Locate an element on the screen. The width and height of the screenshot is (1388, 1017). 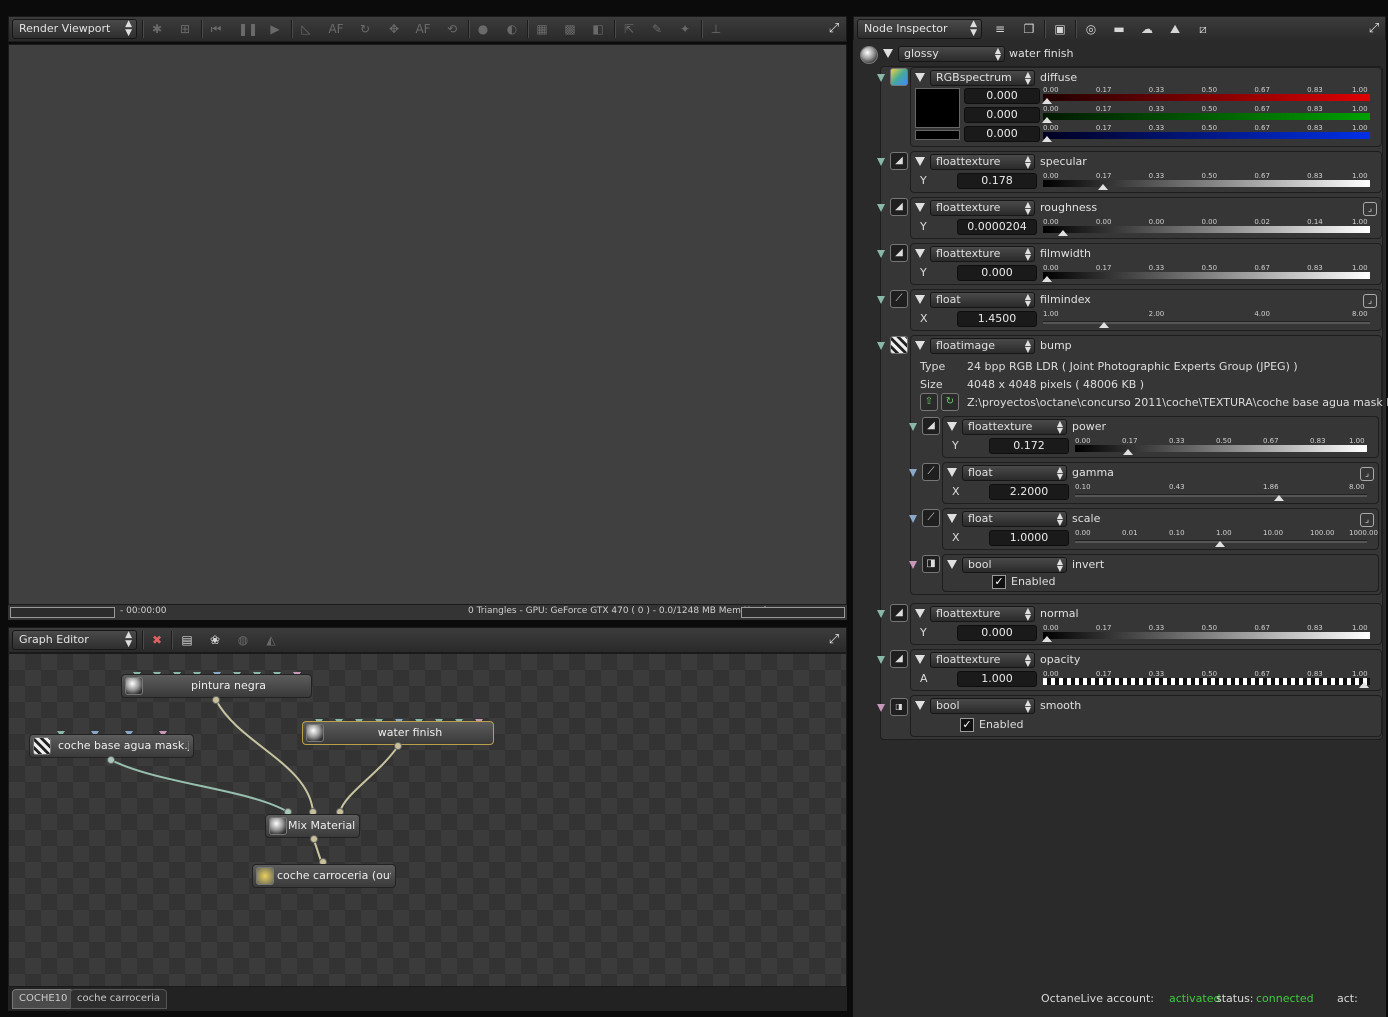
power-slider: 0.00 0.17 0.33 0.50 0.67 0.83 1.00 is located at coordinates (1221, 446).